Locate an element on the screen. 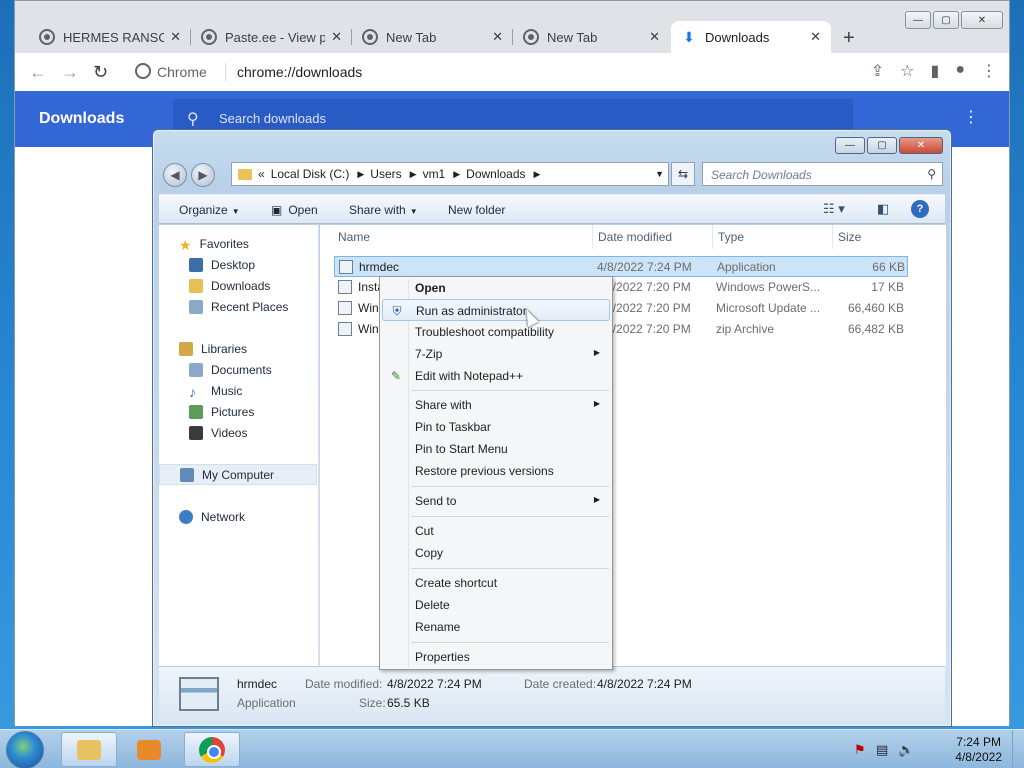  explorer-maximize-button: ▢ is located at coordinates (882, 145).